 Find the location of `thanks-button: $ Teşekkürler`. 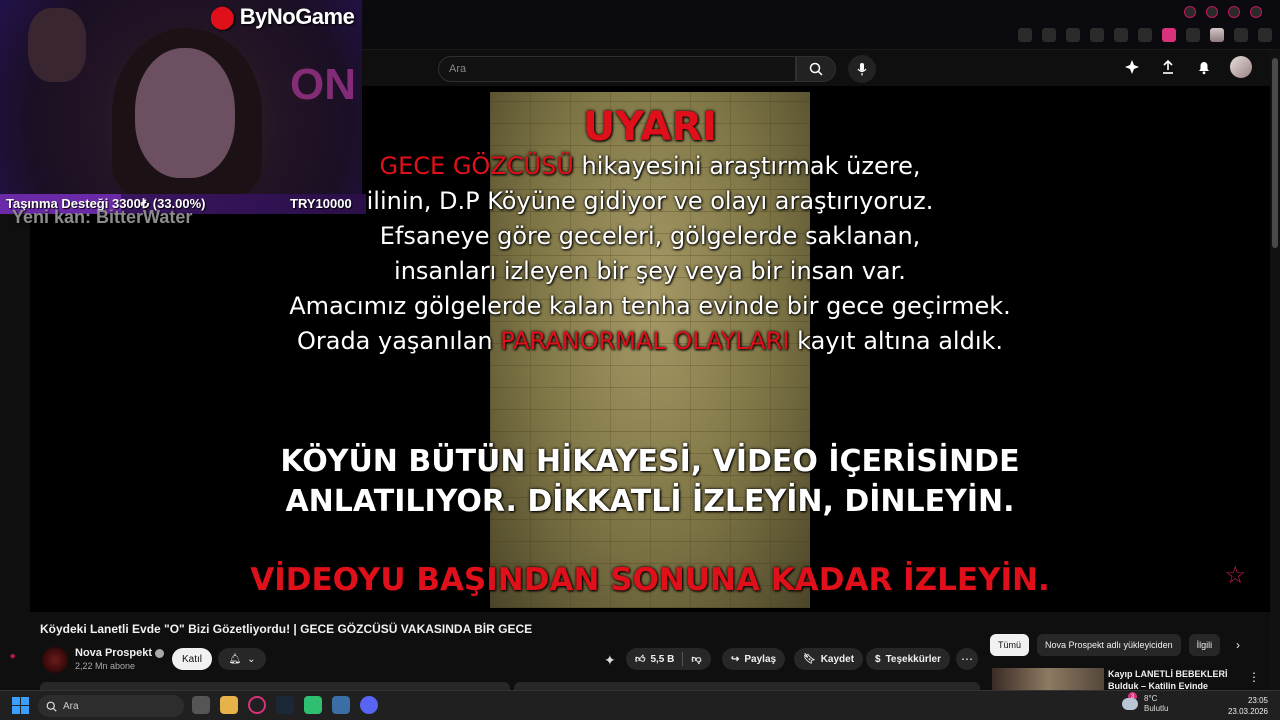

thanks-button: $ Teşekkürler is located at coordinates (908, 659).